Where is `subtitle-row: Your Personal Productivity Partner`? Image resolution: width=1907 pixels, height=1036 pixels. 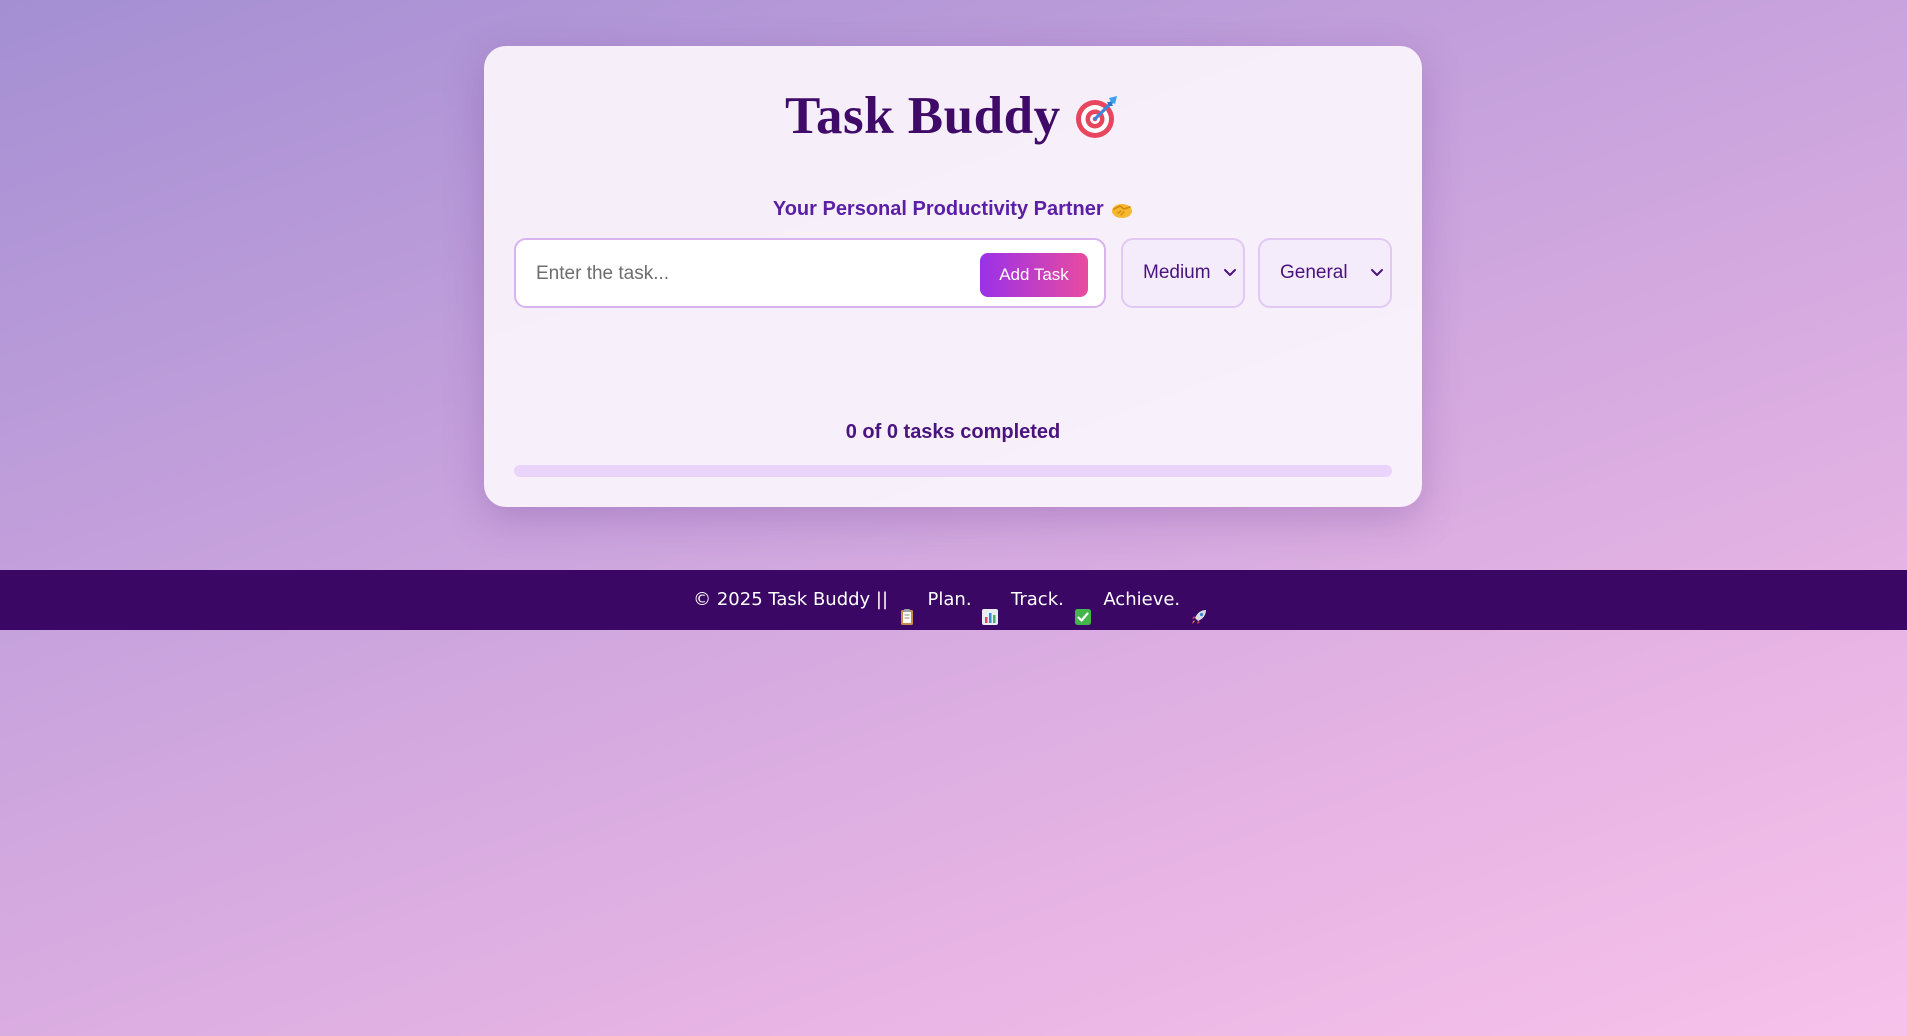 subtitle-row: Your Personal Productivity Partner is located at coordinates (953, 209).